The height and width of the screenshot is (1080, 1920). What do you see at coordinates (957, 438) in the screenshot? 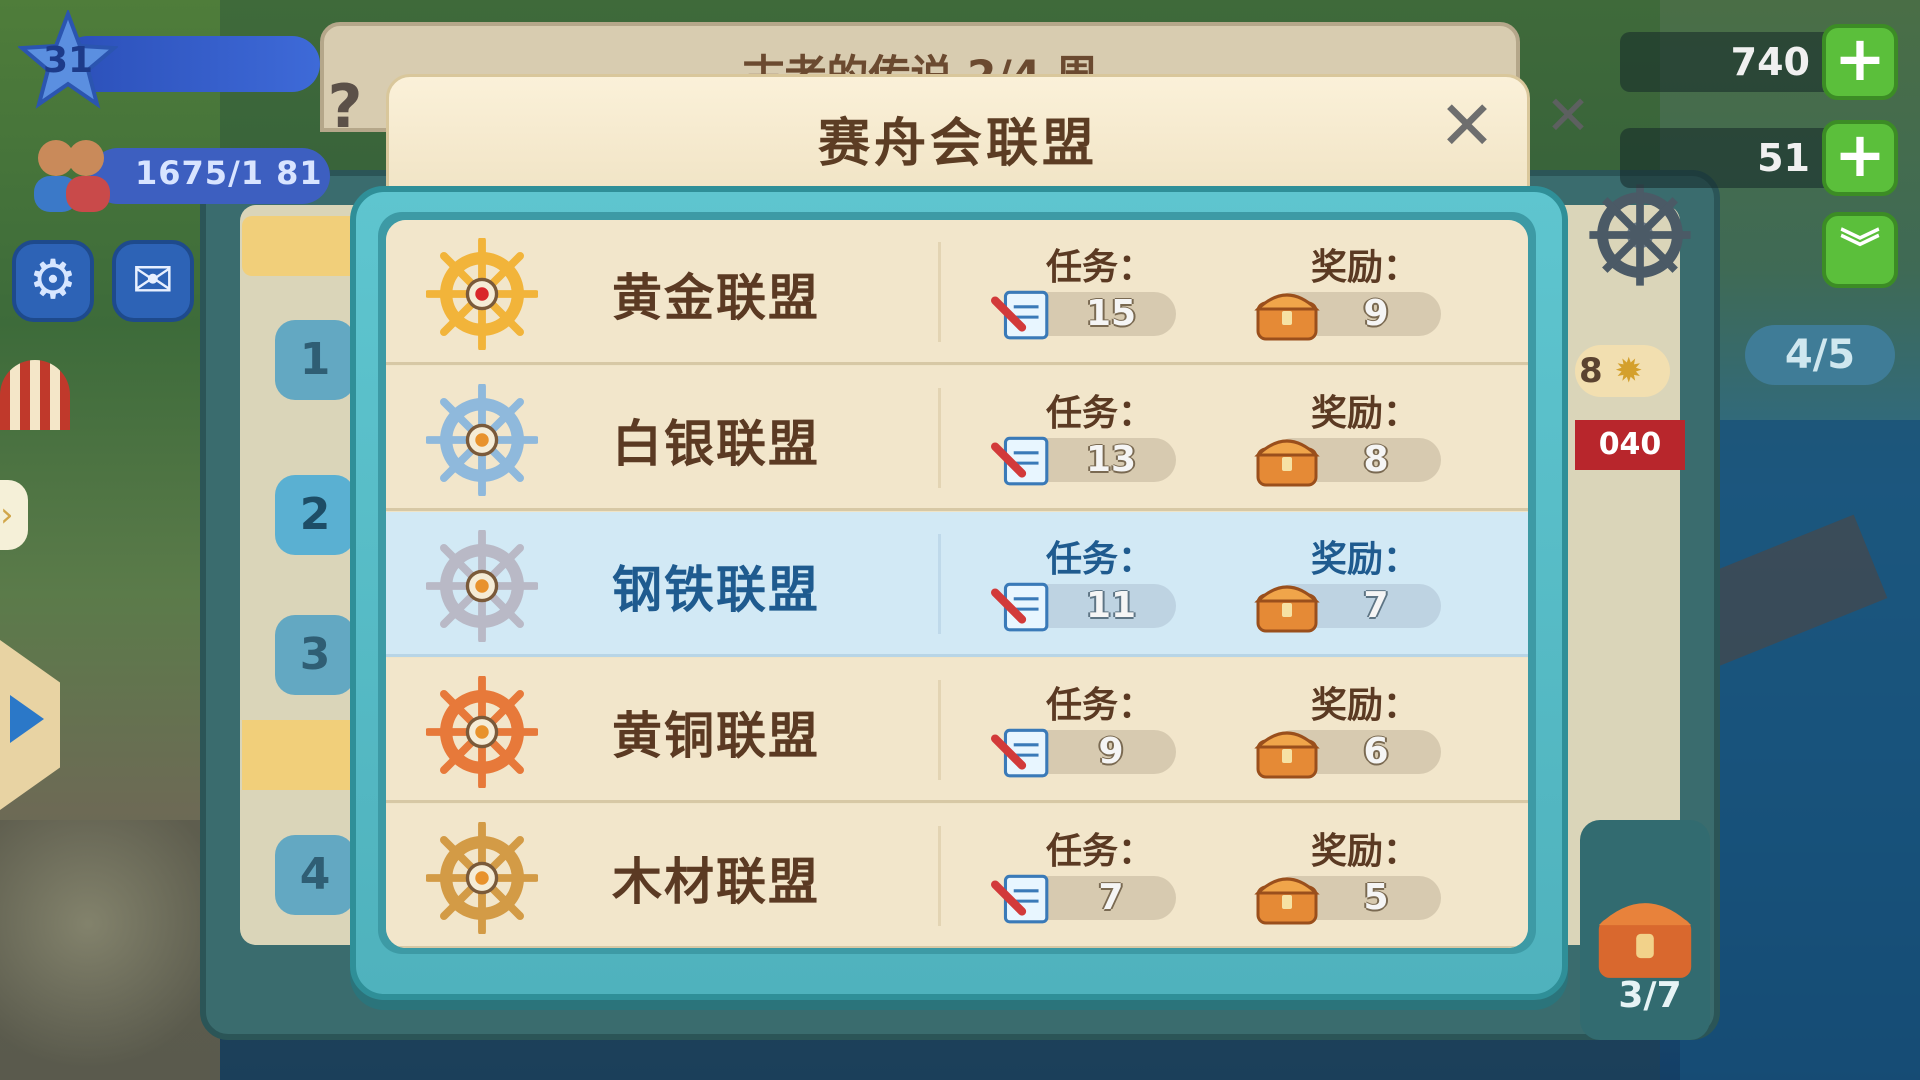
I see `league-row: 白银联盟 任务： 奖励： 13 8` at bounding box center [957, 438].